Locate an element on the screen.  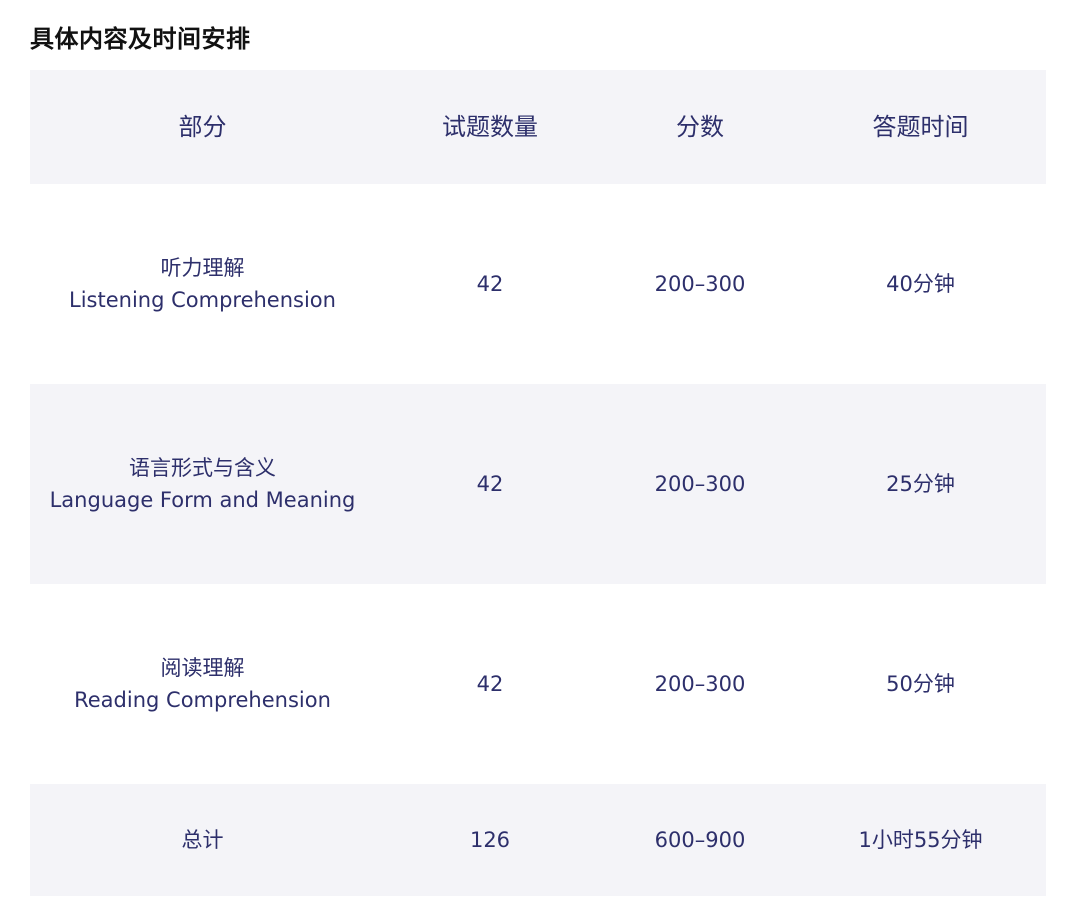
part-name-en: Listening Comprehension is located at coordinates (202, 300).